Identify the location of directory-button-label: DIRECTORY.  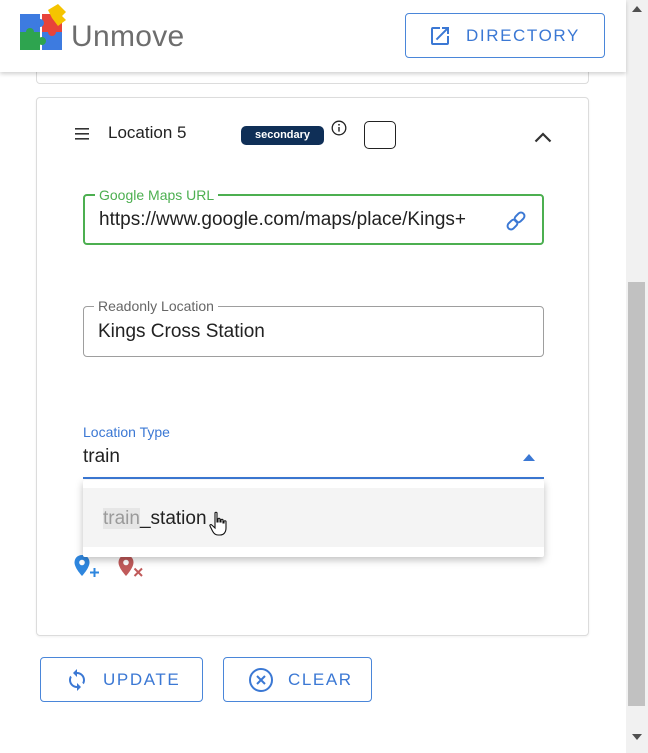
(523, 35).